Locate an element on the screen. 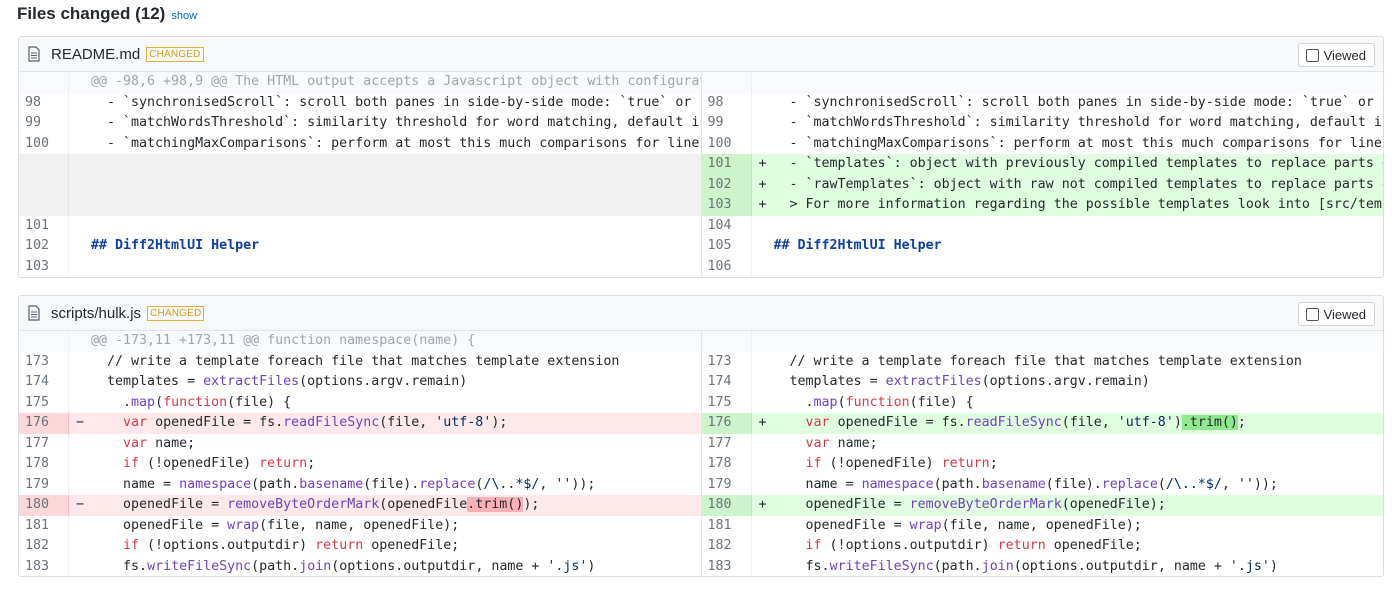 This screenshot has height=591, width=1400. diff-line: 106 is located at coordinates (1043, 266).